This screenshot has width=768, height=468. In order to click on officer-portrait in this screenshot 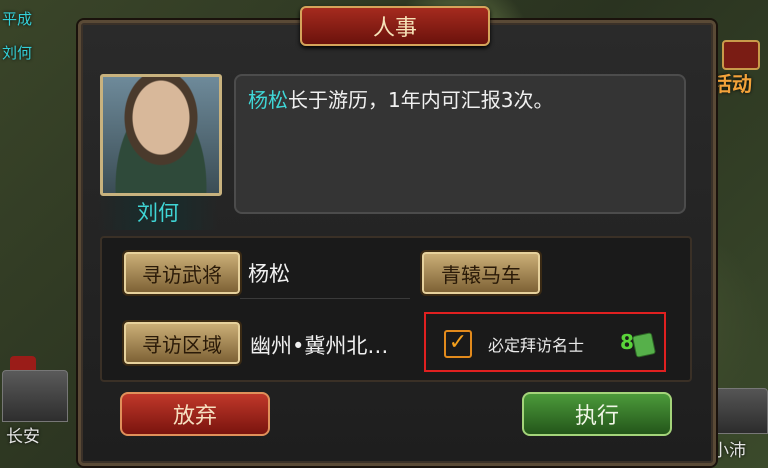, I will do `click(161, 135)`.